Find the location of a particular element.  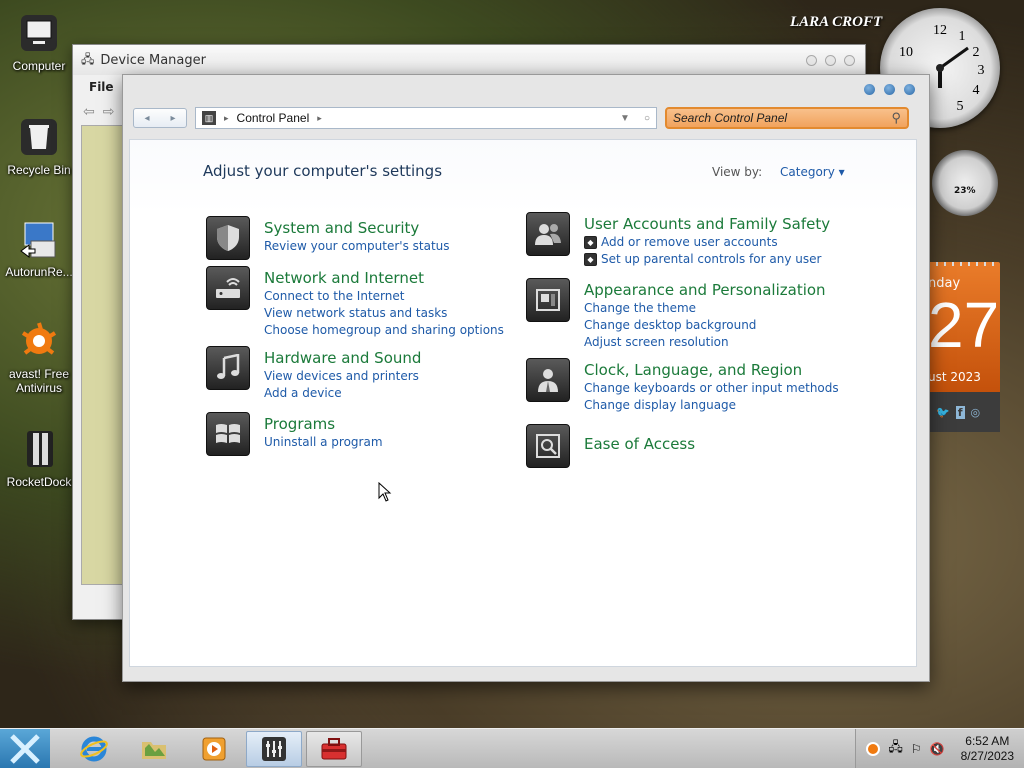

start-x-icon is located at coordinates (25, 748).